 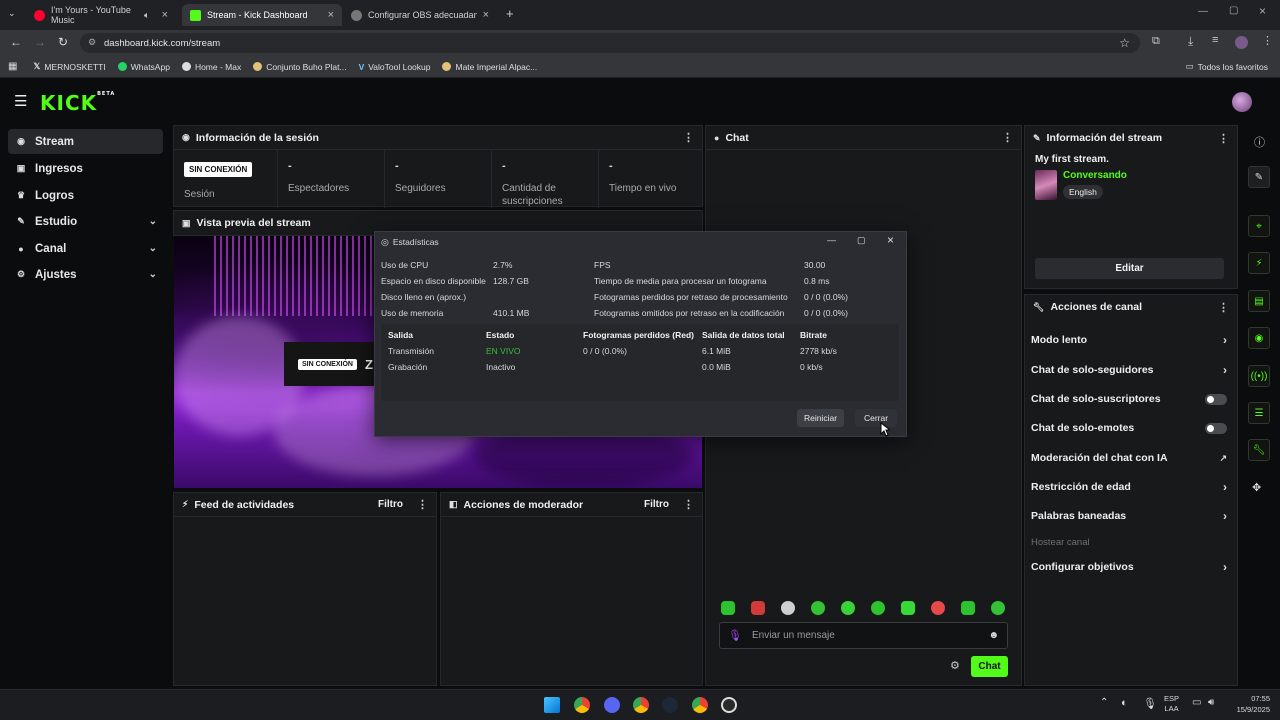 I want to click on rail-button: 🔧︎, so click(x=1259, y=450).